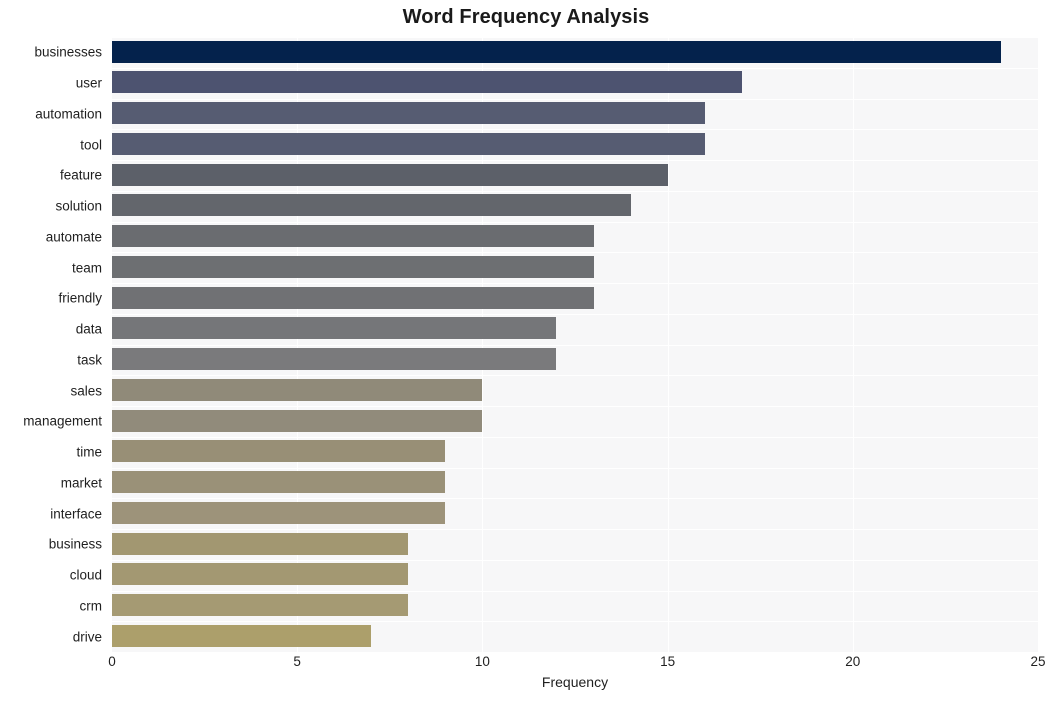 This screenshot has height=701, width=1052. I want to click on x-tick-label: 15, so click(668, 661).